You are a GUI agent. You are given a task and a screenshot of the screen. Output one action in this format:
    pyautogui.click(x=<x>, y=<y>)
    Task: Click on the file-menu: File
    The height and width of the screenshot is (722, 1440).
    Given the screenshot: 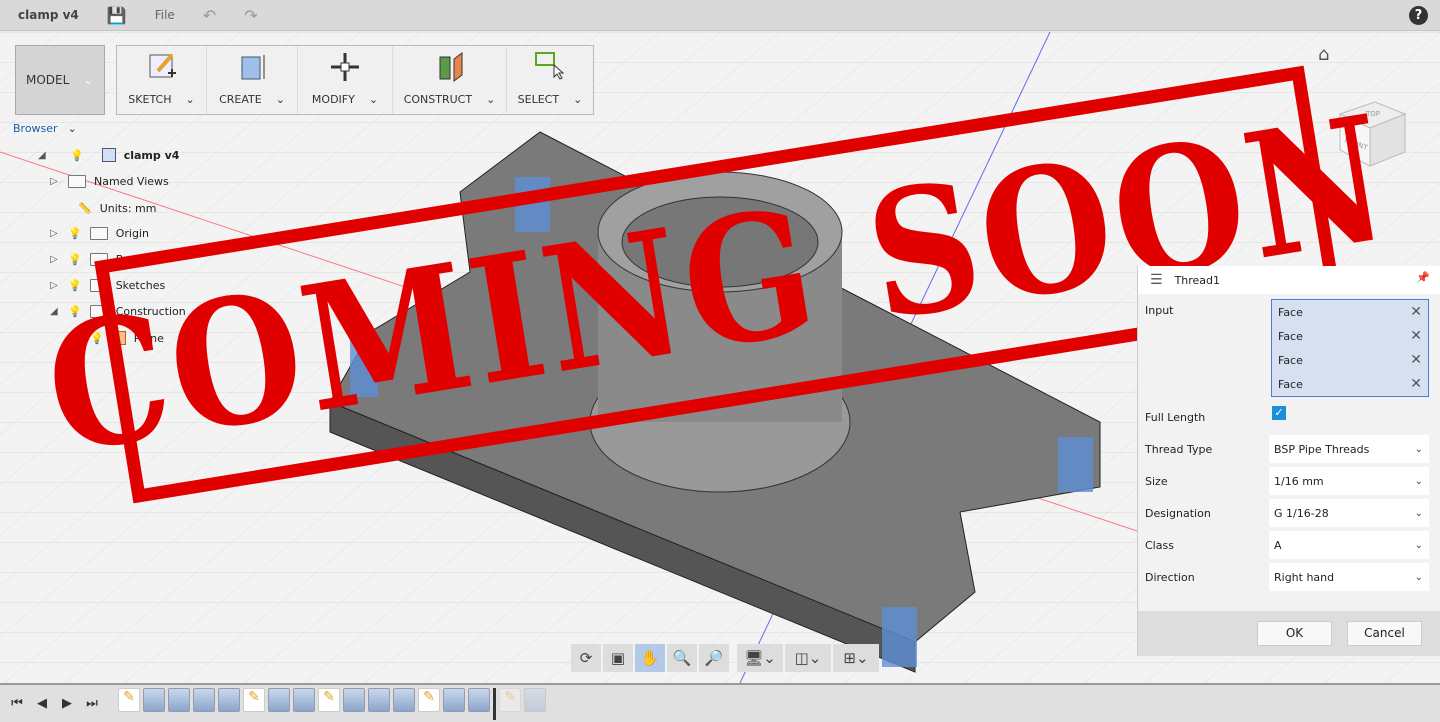 What is the action you would take?
    pyautogui.click(x=165, y=15)
    